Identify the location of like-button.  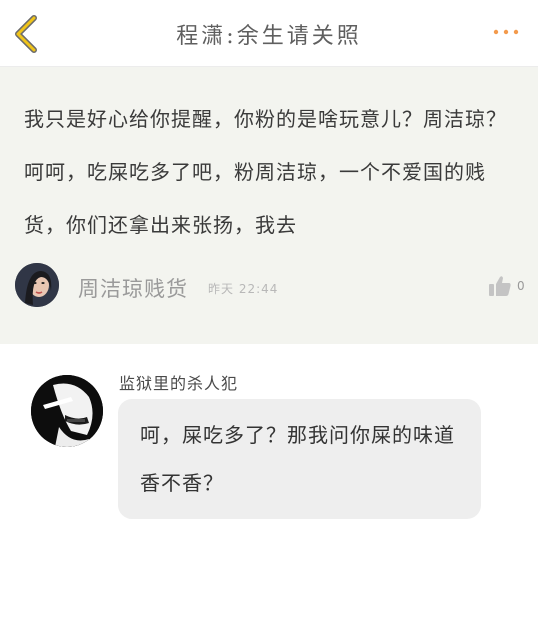
(500, 286).